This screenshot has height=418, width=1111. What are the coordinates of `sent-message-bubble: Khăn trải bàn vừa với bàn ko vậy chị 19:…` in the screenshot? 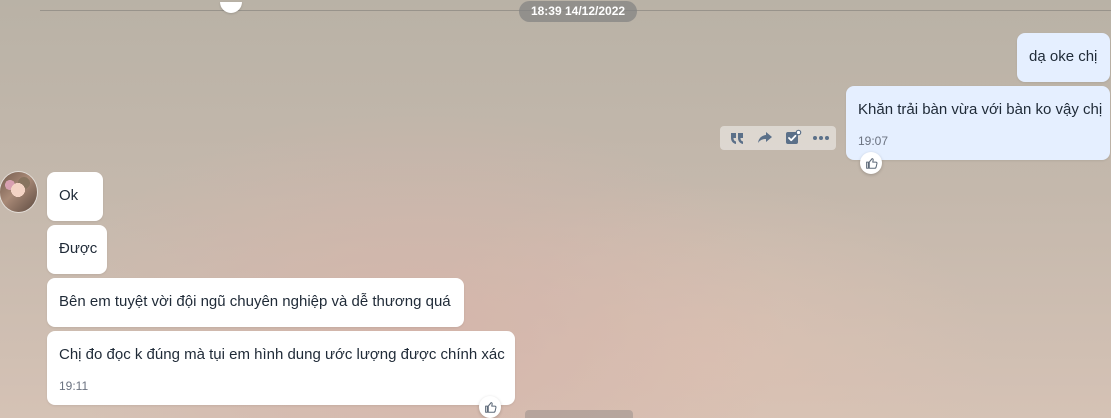 It's located at (978, 123).